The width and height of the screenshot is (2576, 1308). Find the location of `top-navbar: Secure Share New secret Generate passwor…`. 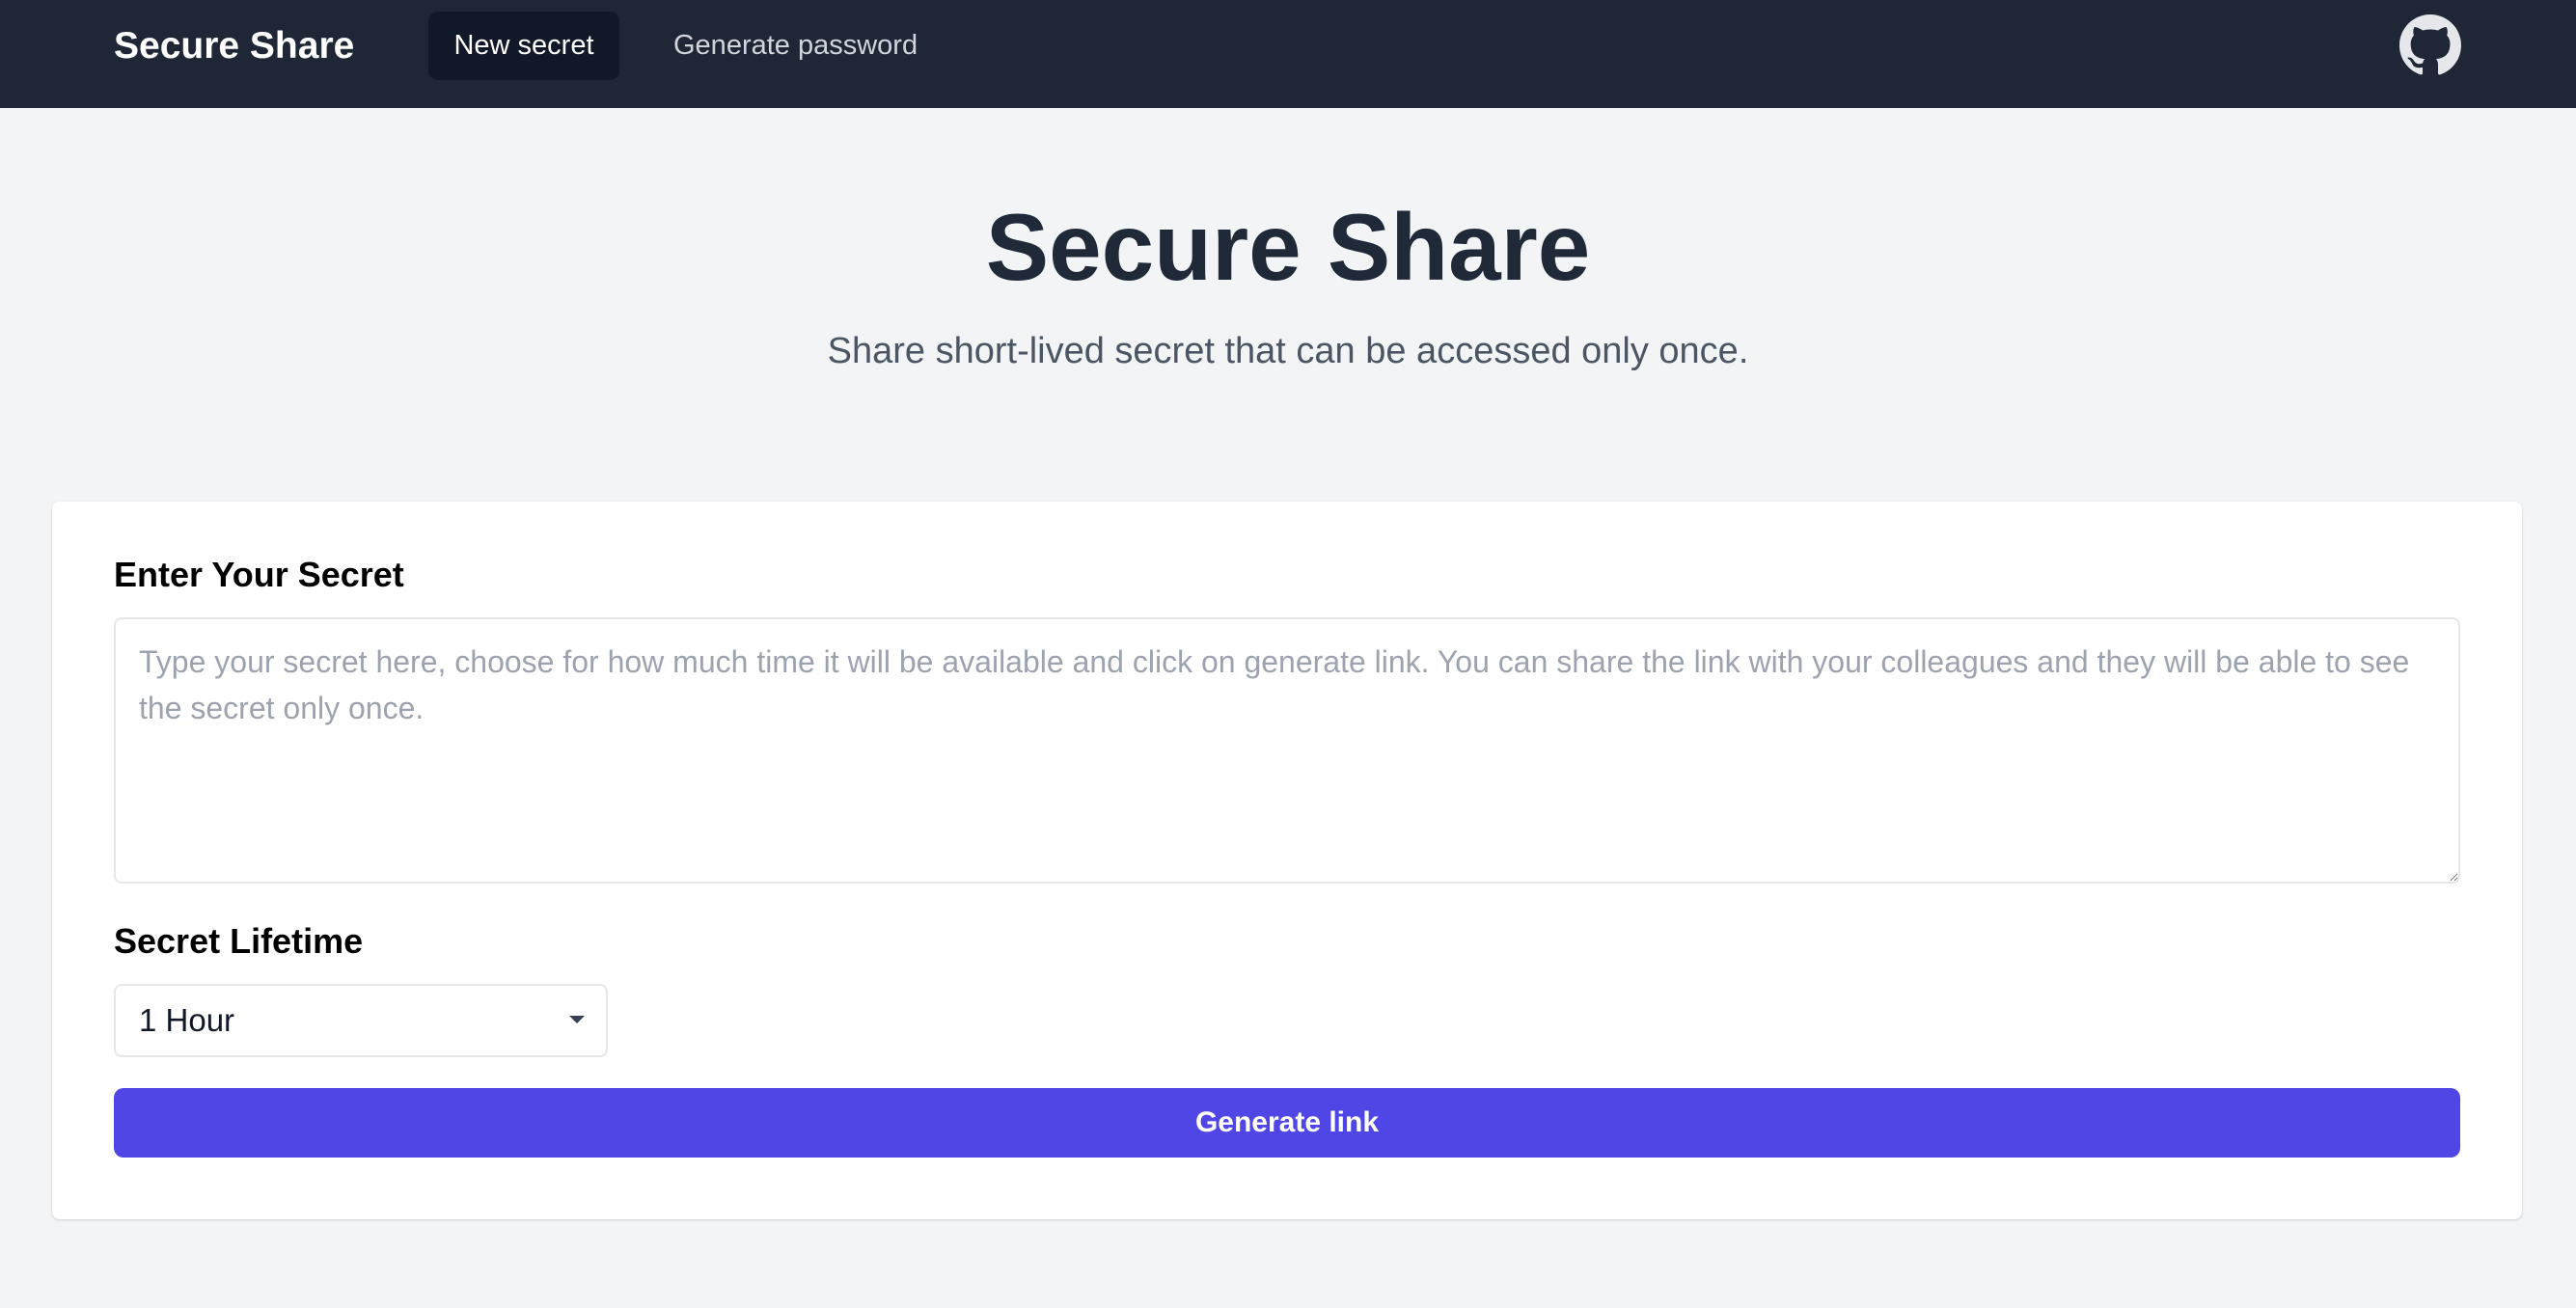

top-navbar: Secure Share New secret Generate passwor… is located at coordinates (1288, 54).